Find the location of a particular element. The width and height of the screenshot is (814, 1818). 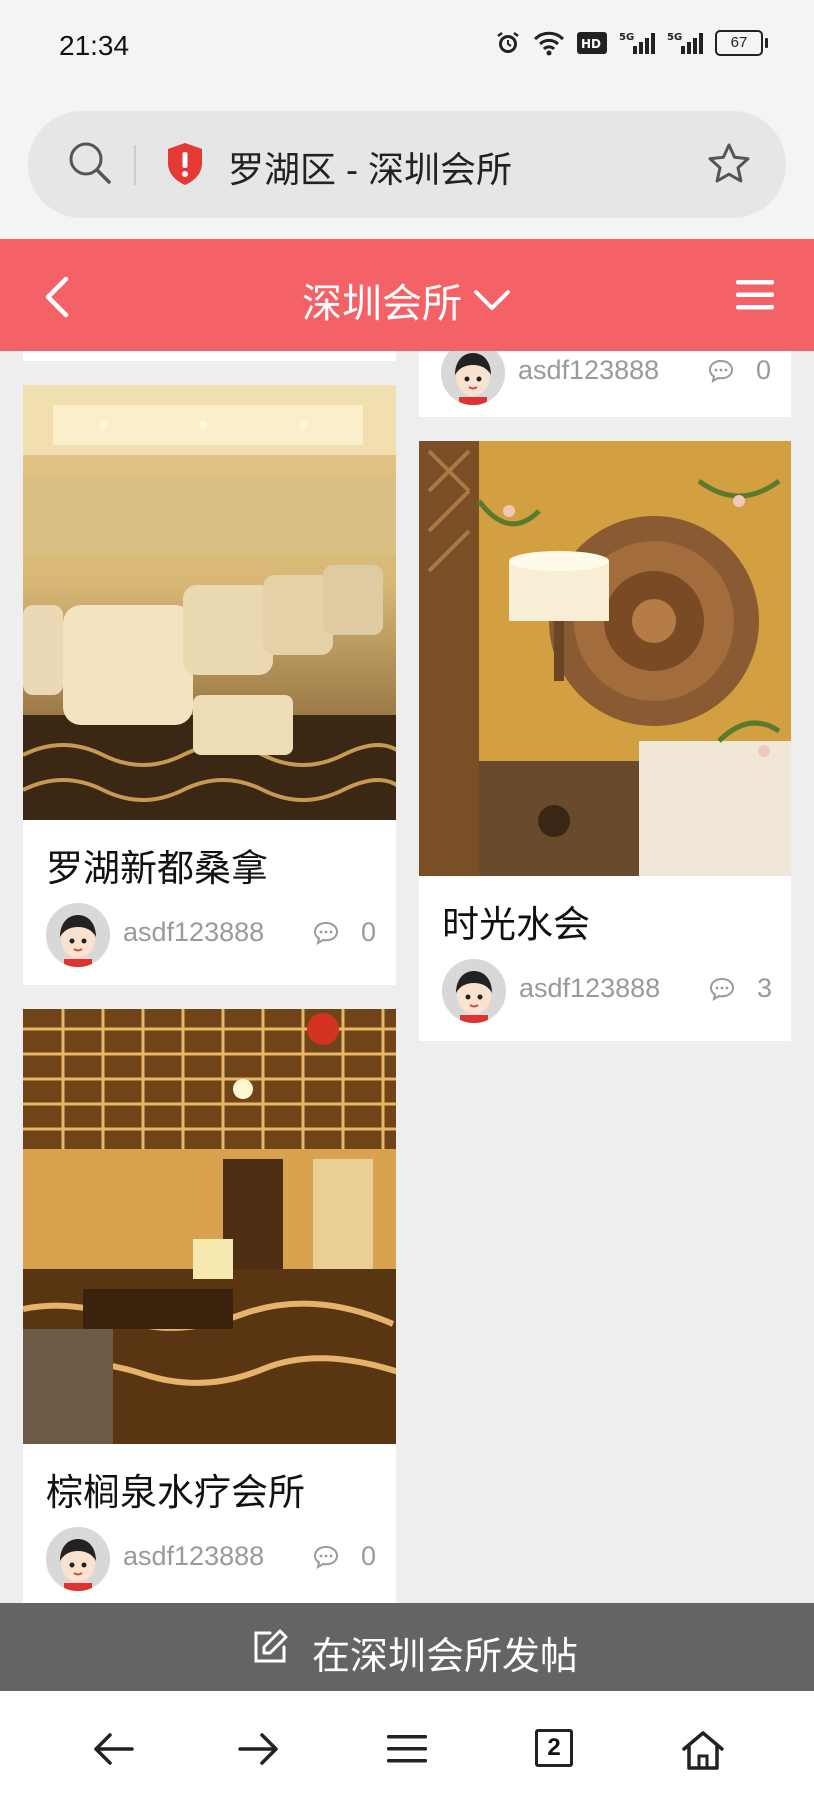

category-selector: 深圳会所 is located at coordinates (407, 300).